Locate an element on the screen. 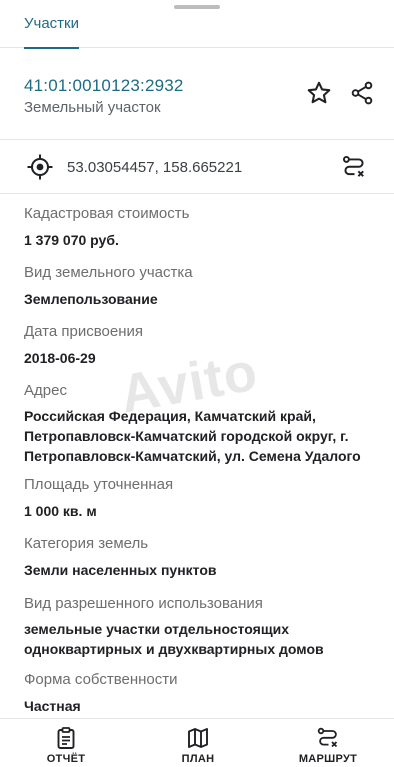 The height and width of the screenshot is (767, 394). tab-parcels: Участки is located at coordinates (51, 24).